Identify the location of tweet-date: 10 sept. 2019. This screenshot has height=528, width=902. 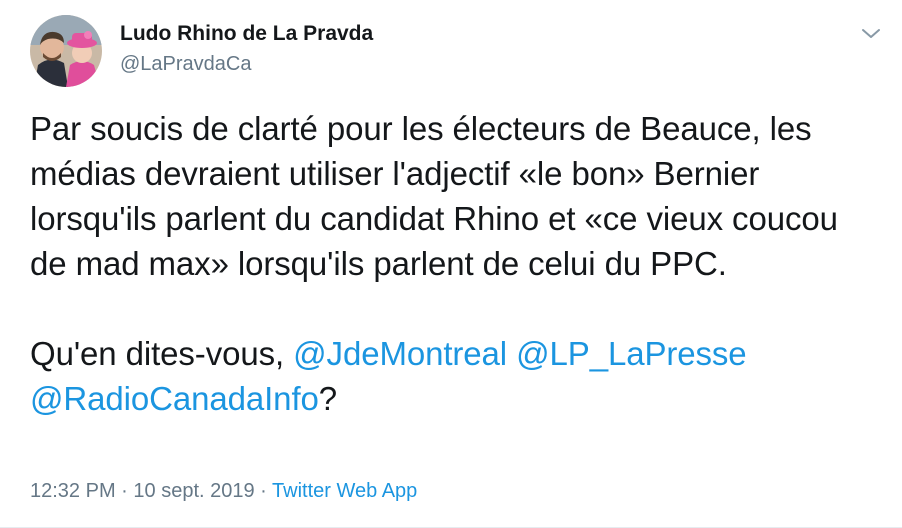
(193, 491).